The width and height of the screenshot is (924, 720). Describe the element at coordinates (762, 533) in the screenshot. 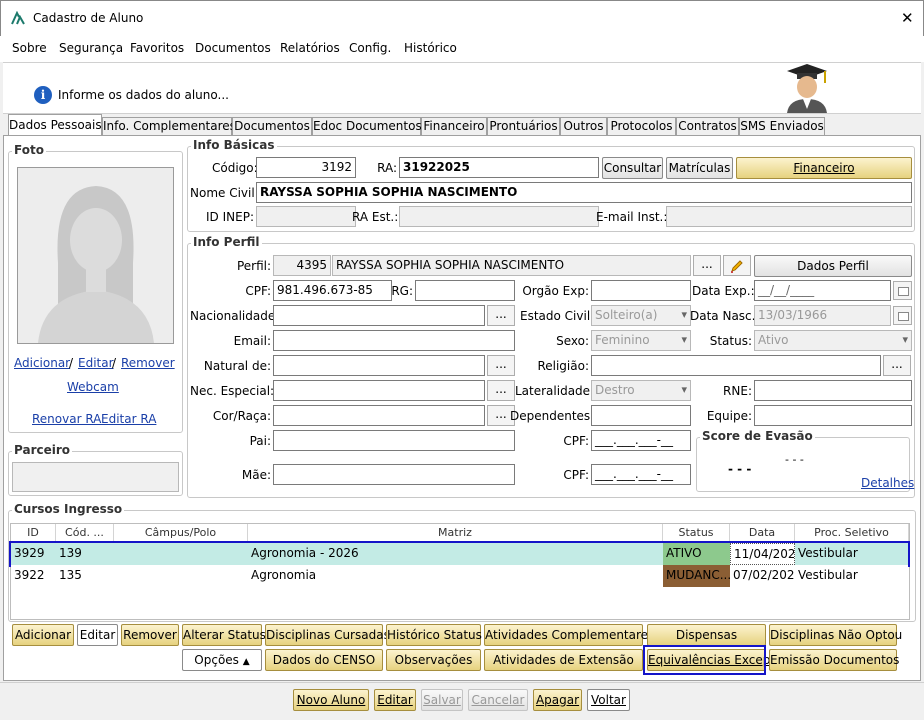

I see `col-data-header: Data` at that location.